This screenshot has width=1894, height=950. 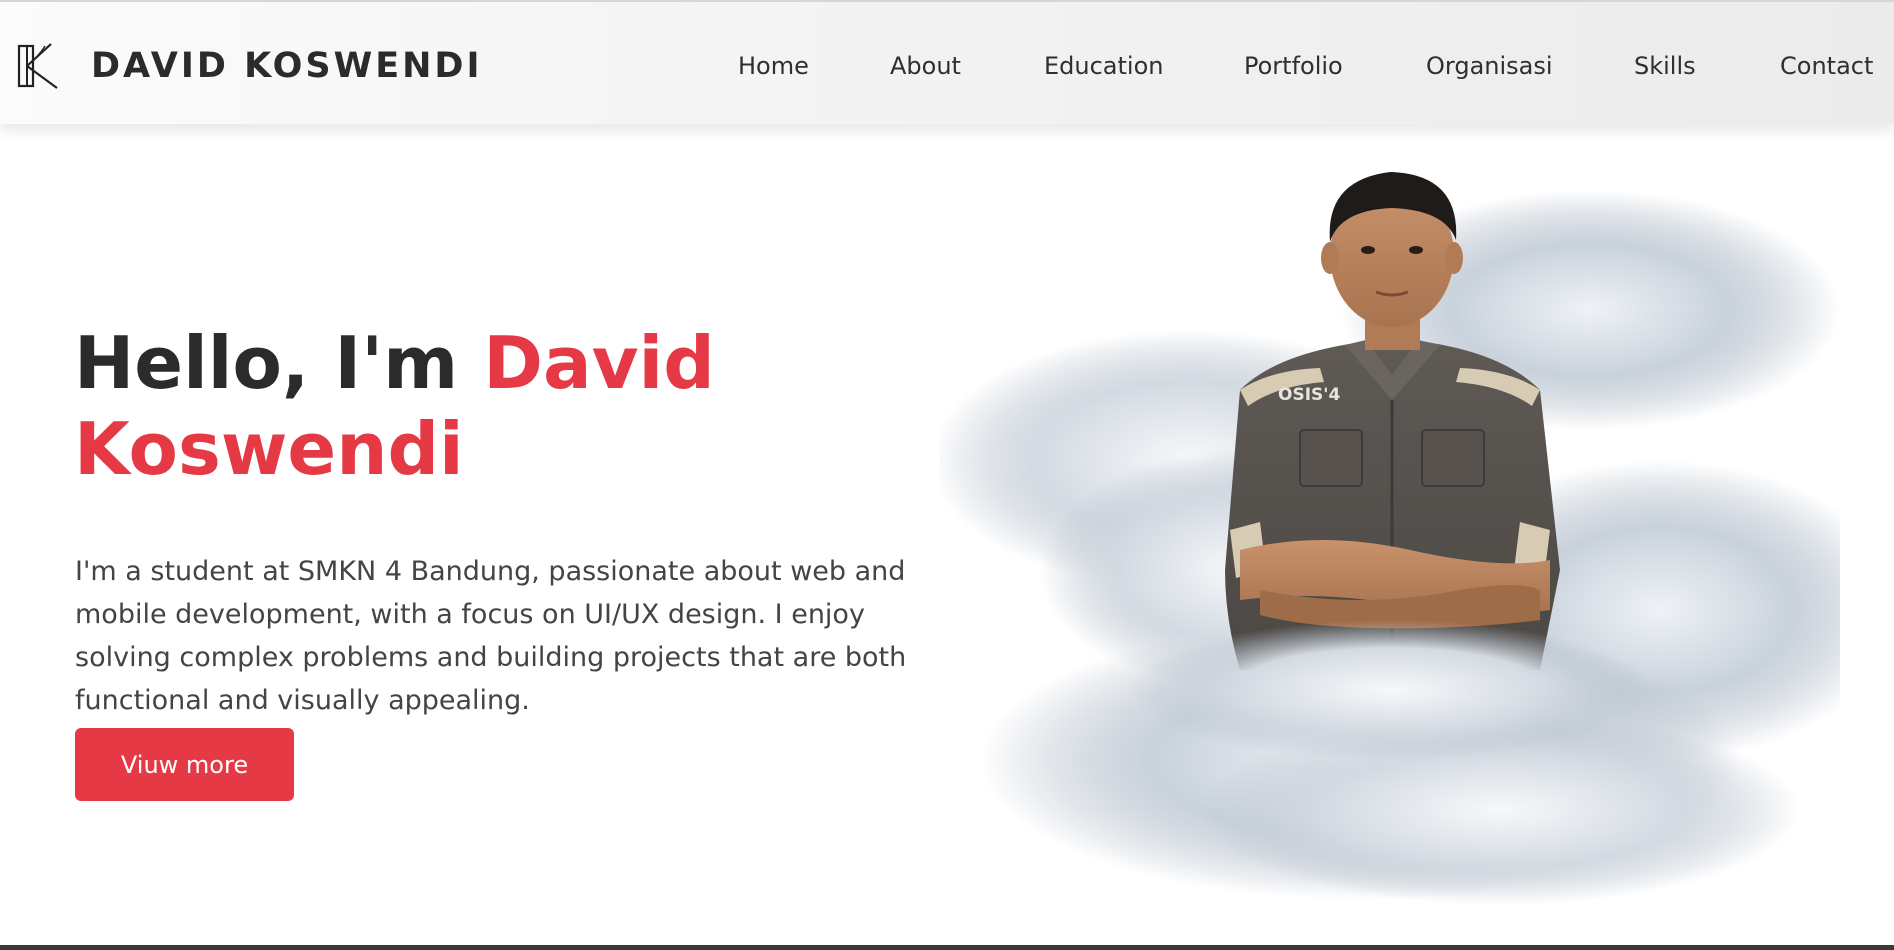 I want to click on shirt-badge-text: OSIS'4, so click(x=1309, y=395).